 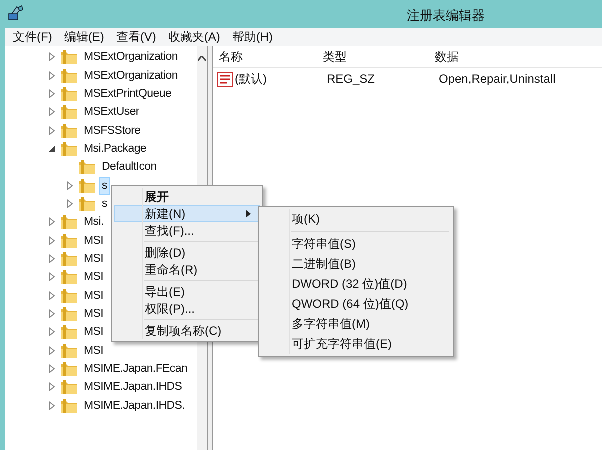 I want to click on menu-item: 展开, so click(x=187, y=196).